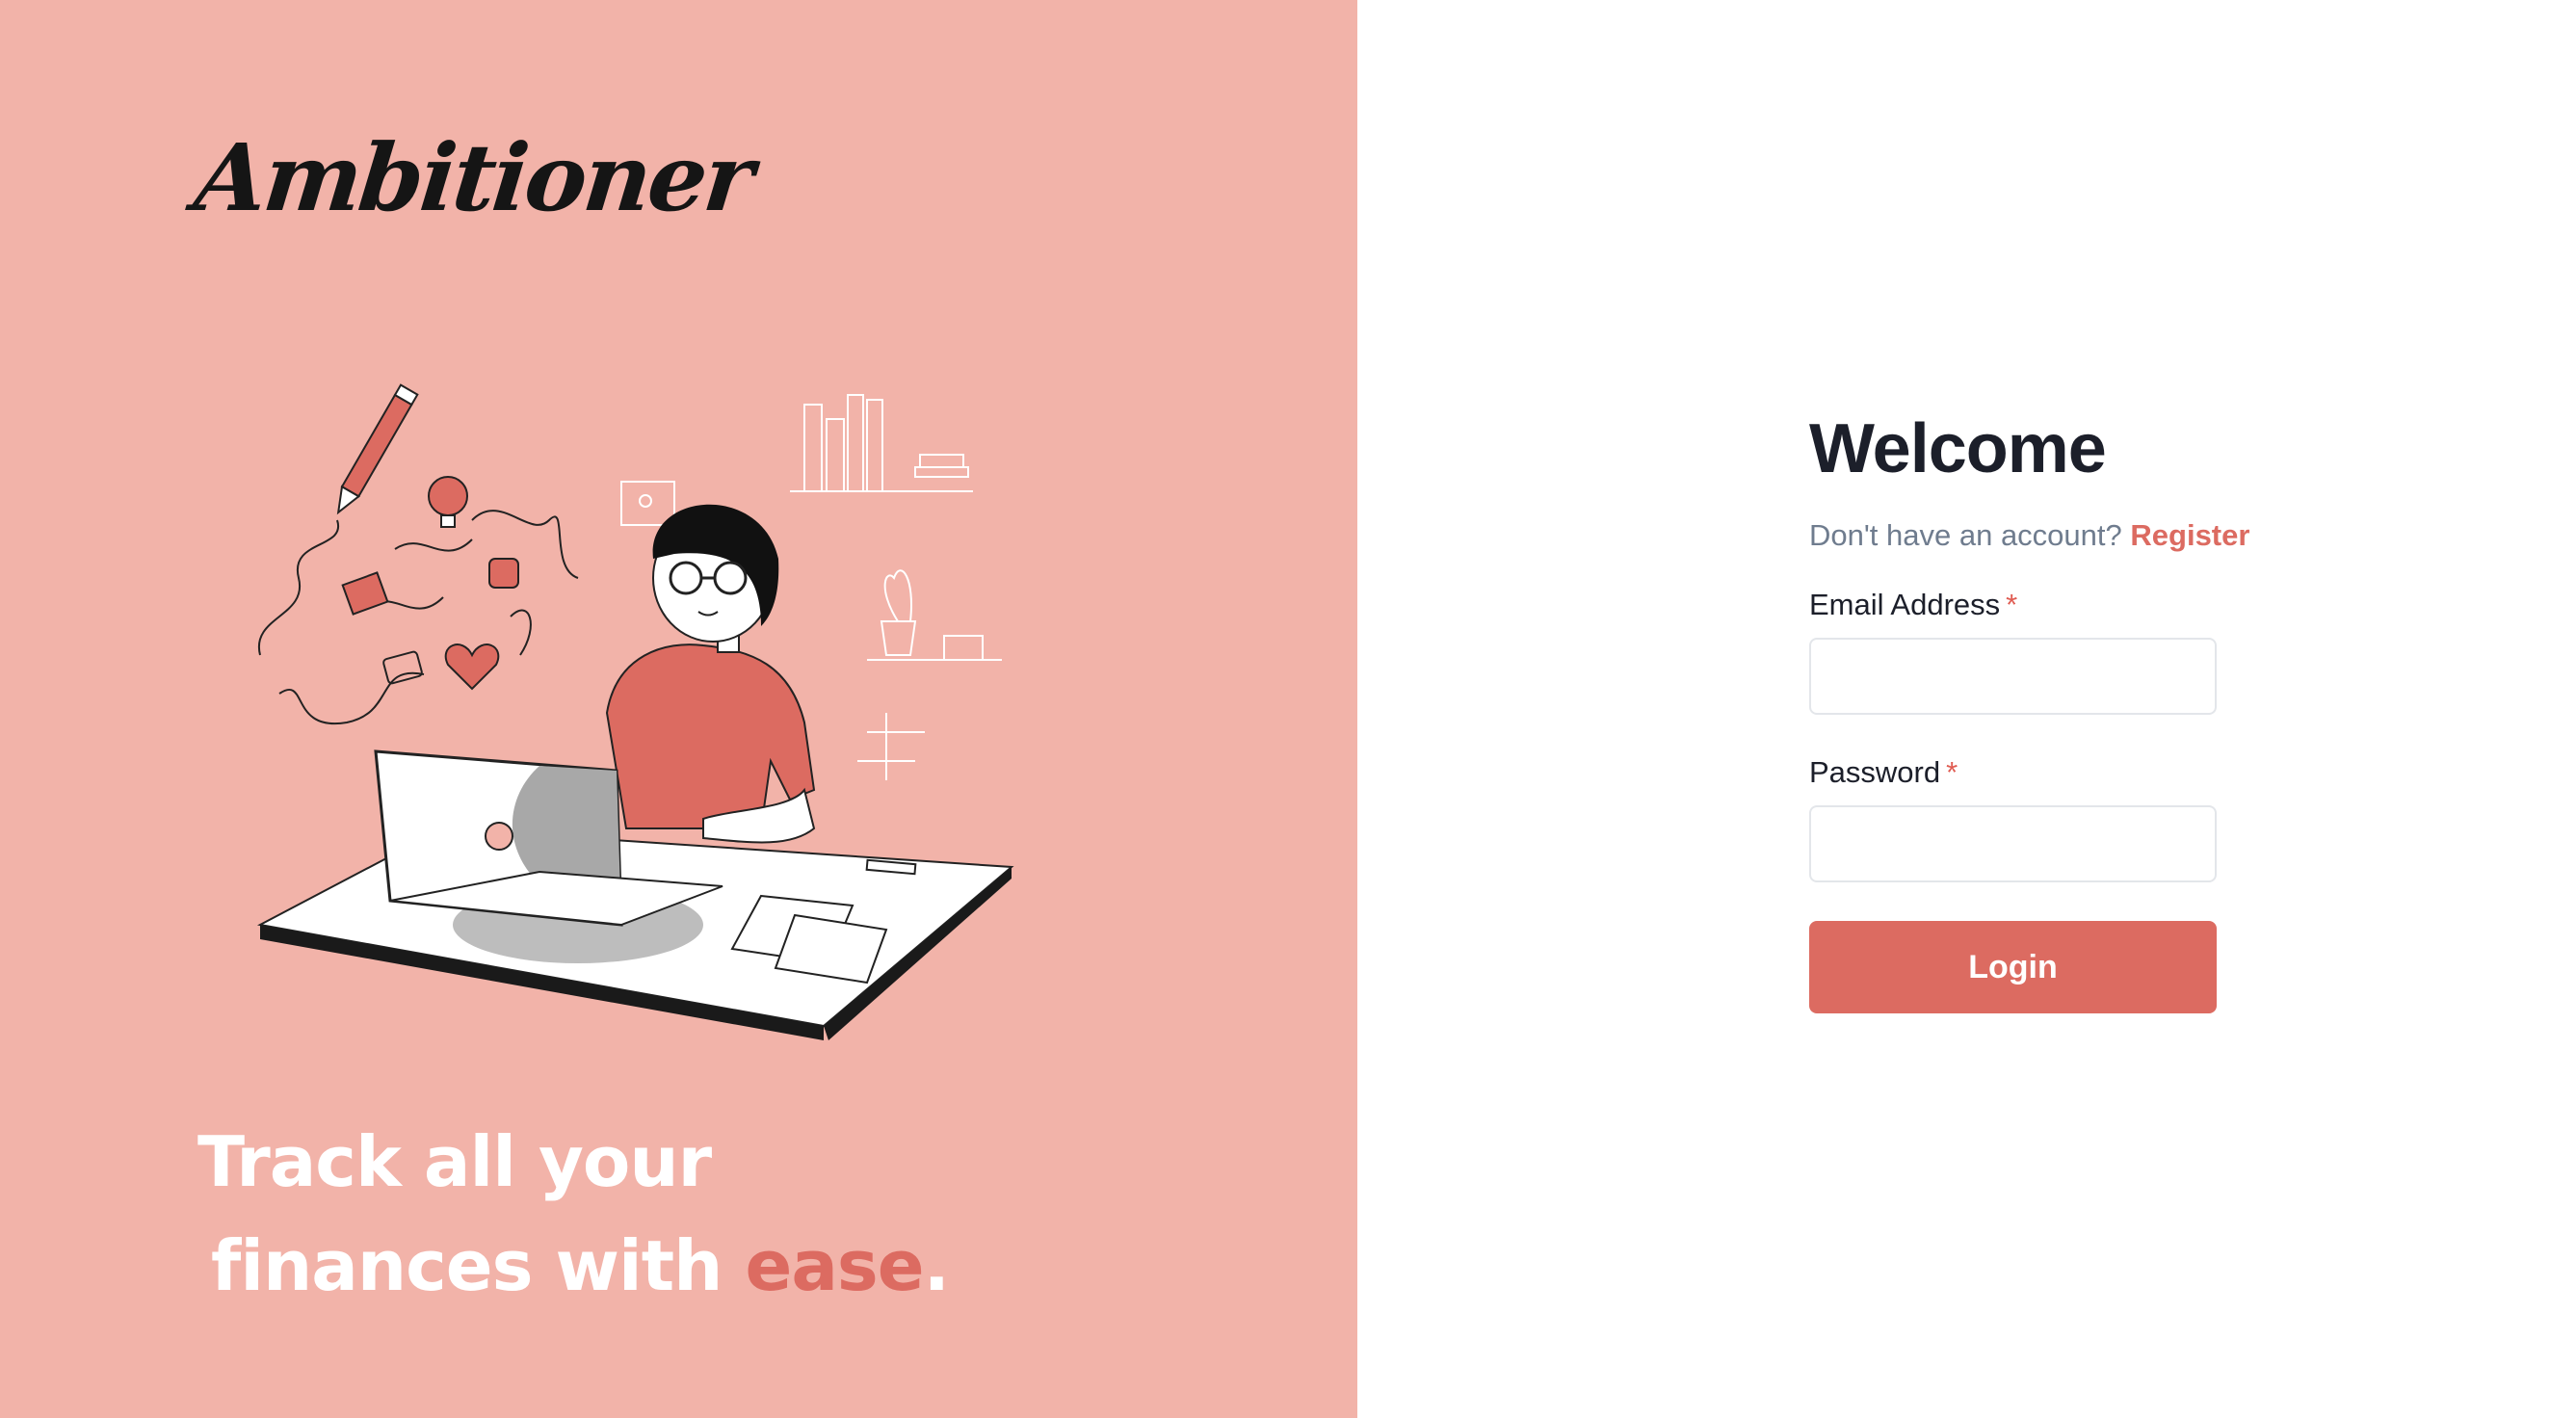 The height and width of the screenshot is (1418, 2576). Describe the element at coordinates (2189, 535) in the screenshot. I see `register-link: Register` at that location.